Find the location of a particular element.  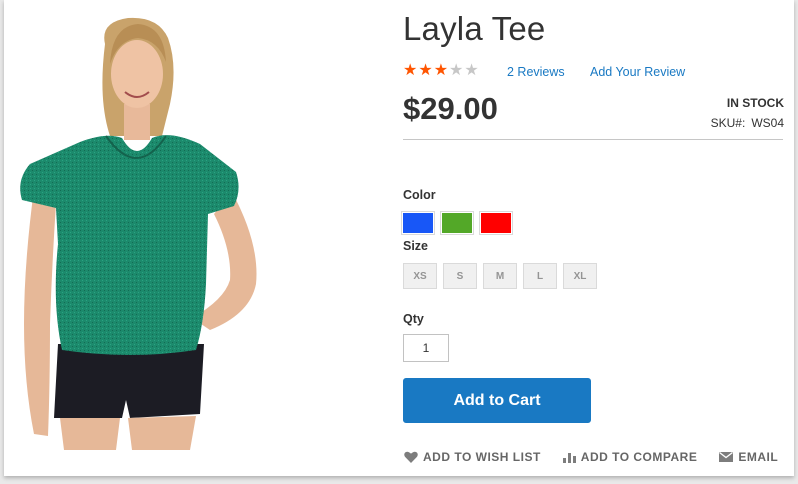

divider is located at coordinates (593, 139).